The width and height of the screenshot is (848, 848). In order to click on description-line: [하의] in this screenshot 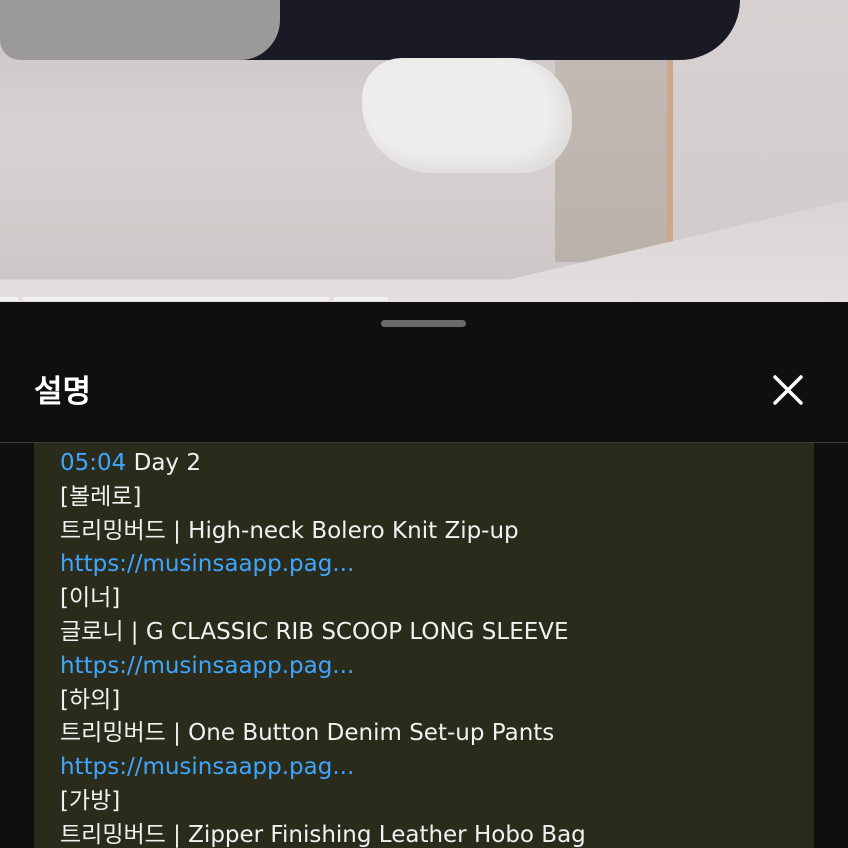, I will do `click(90, 699)`.